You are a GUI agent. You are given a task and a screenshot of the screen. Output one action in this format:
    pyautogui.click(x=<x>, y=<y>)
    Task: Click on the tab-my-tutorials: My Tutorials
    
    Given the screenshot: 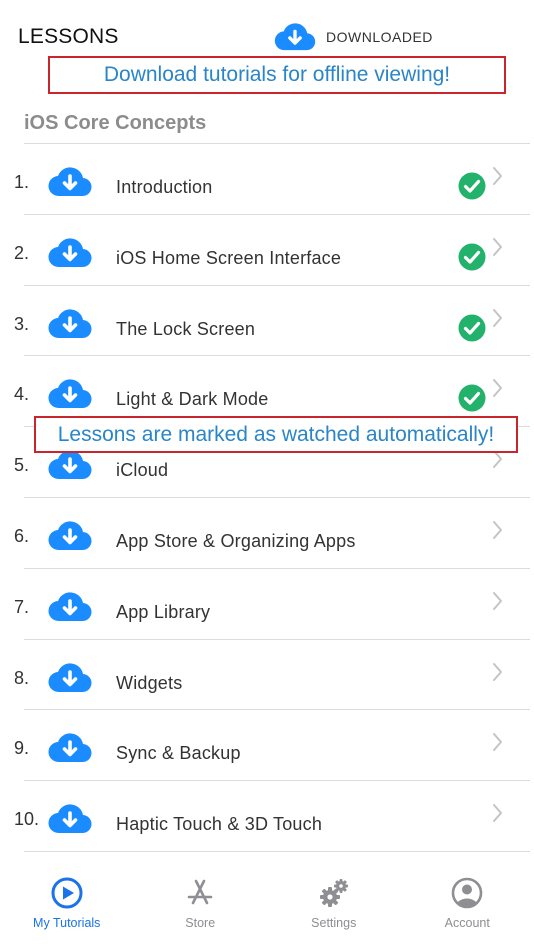 What is the action you would take?
    pyautogui.click(x=66, y=906)
    